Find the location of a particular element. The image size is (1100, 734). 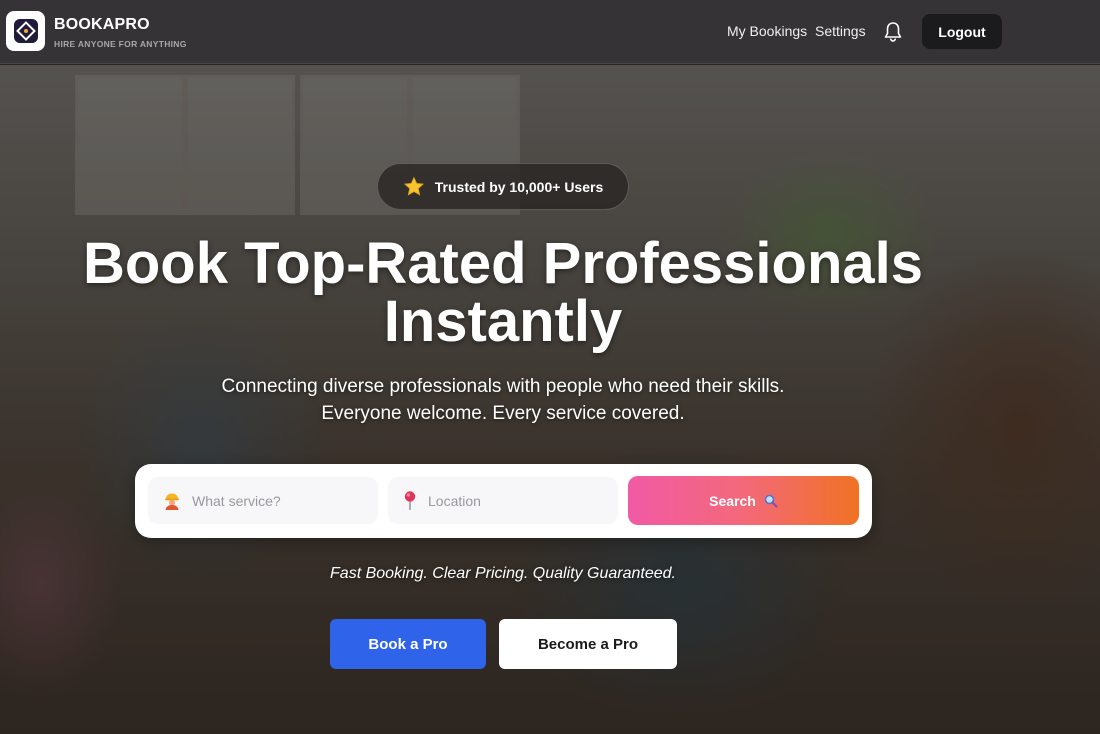

search-card: Search is located at coordinates (503, 501).